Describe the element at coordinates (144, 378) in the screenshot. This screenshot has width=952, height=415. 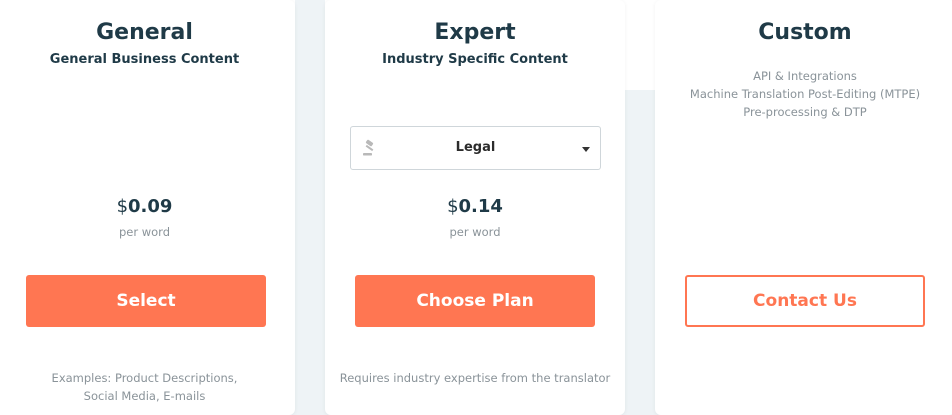
I see `plan-note-line: Examples: Product Descriptions,` at that location.